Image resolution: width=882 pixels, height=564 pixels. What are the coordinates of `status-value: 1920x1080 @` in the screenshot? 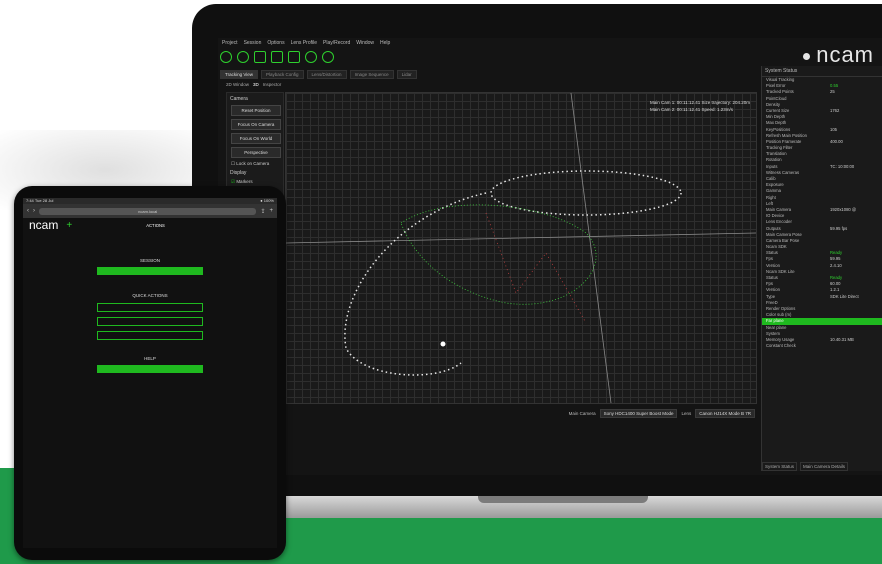 It's located at (843, 209).